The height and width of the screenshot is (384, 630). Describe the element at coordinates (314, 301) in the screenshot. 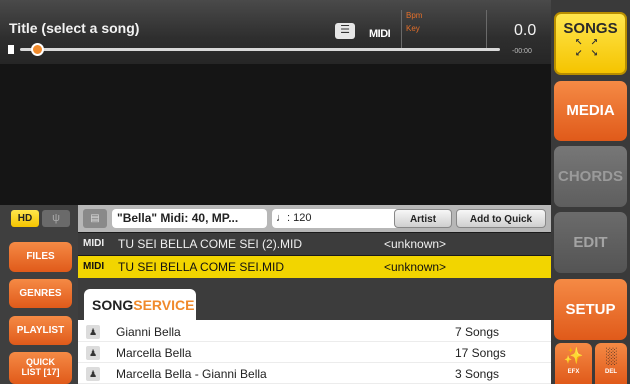

I see `song-service-bar: SONGSERVICE` at that location.